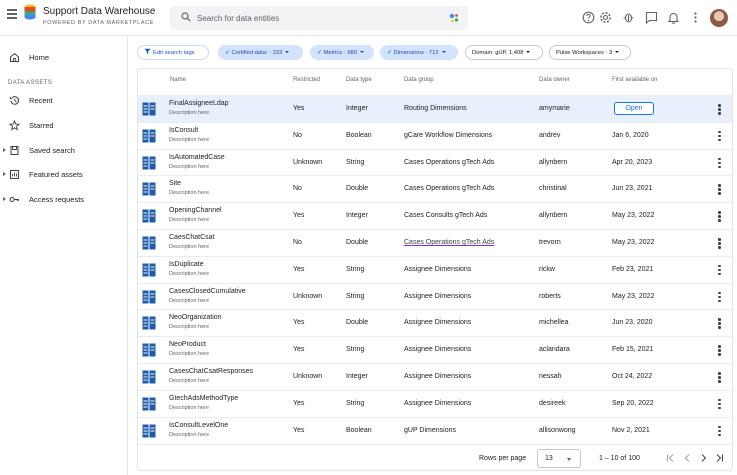  I want to click on cell-data-group: gUP Dimensions, so click(430, 430).